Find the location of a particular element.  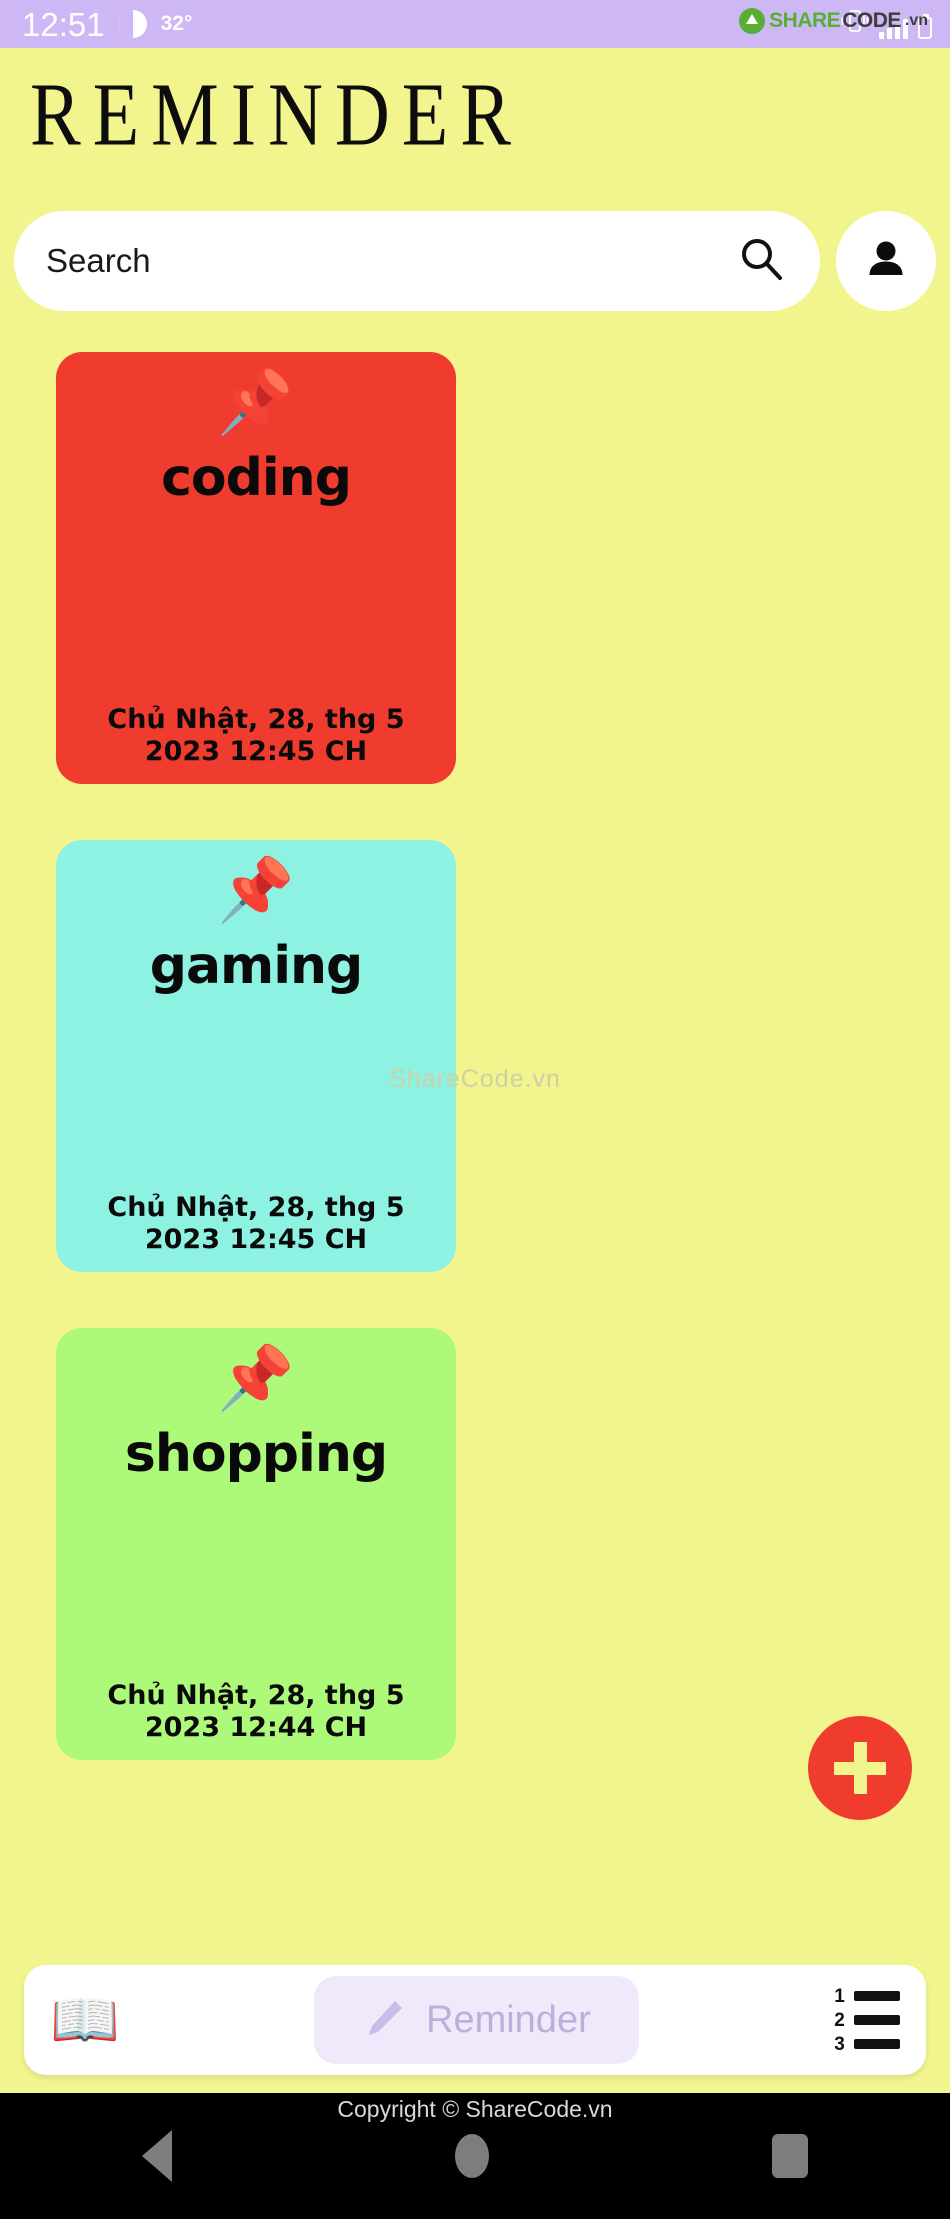

note-date: Chủ Nhật, 28, thg 5 2023 12:44 CH is located at coordinates (256, 1712).